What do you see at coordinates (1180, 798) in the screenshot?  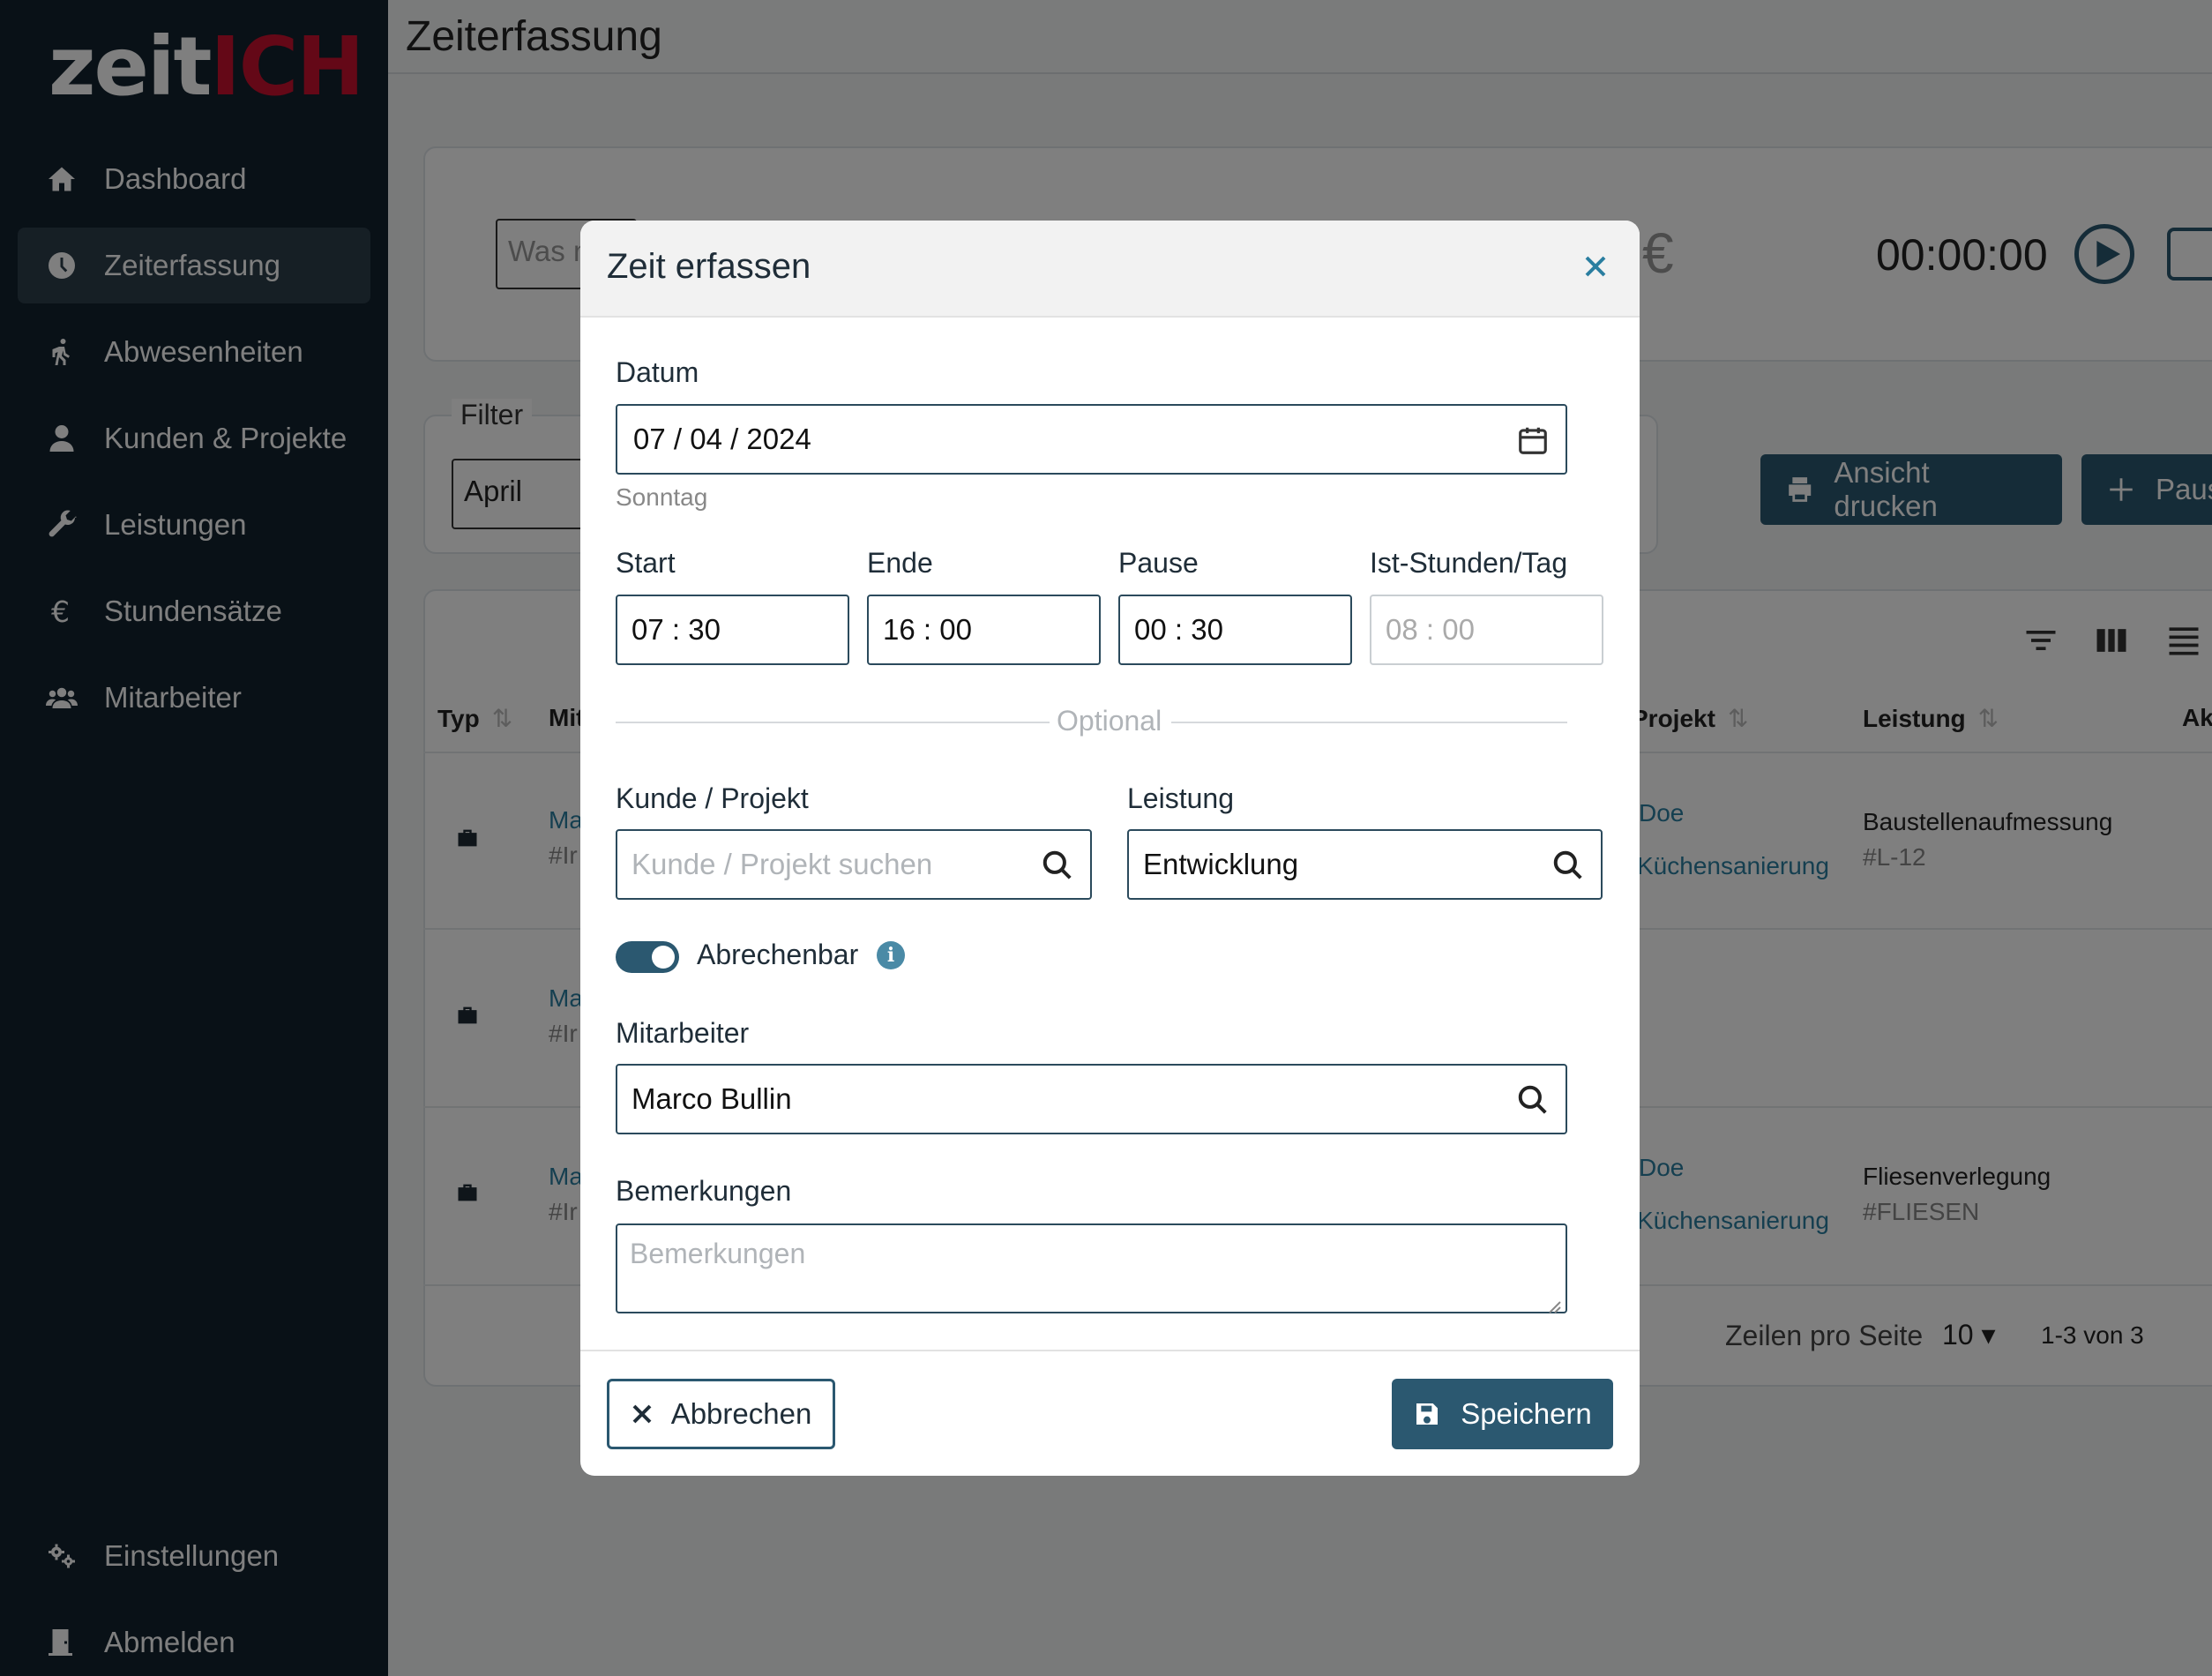 I see `service-label: Leistung` at bounding box center [1180, 798].